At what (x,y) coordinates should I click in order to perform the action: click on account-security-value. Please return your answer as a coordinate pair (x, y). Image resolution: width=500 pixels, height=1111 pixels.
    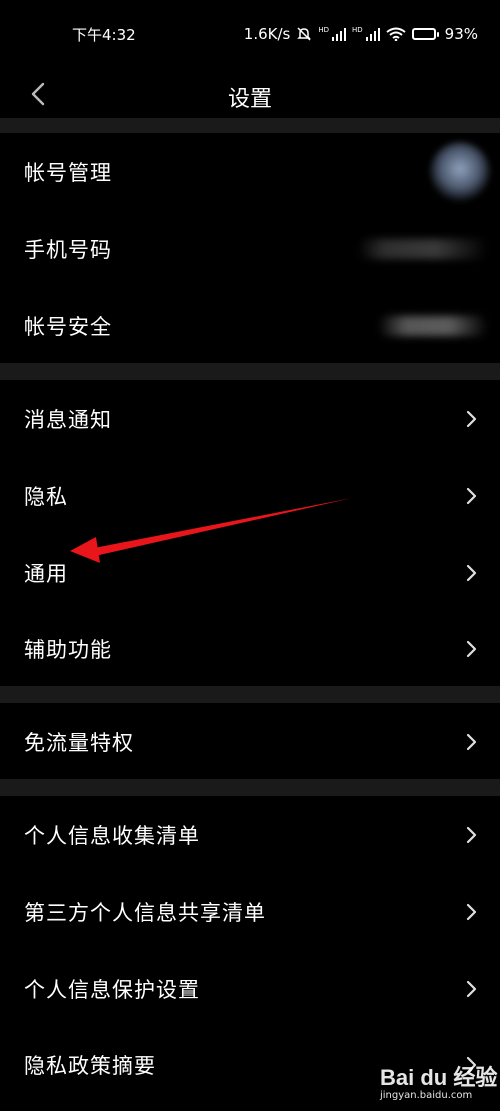
    Looking at the image, I should click on (433, 325).